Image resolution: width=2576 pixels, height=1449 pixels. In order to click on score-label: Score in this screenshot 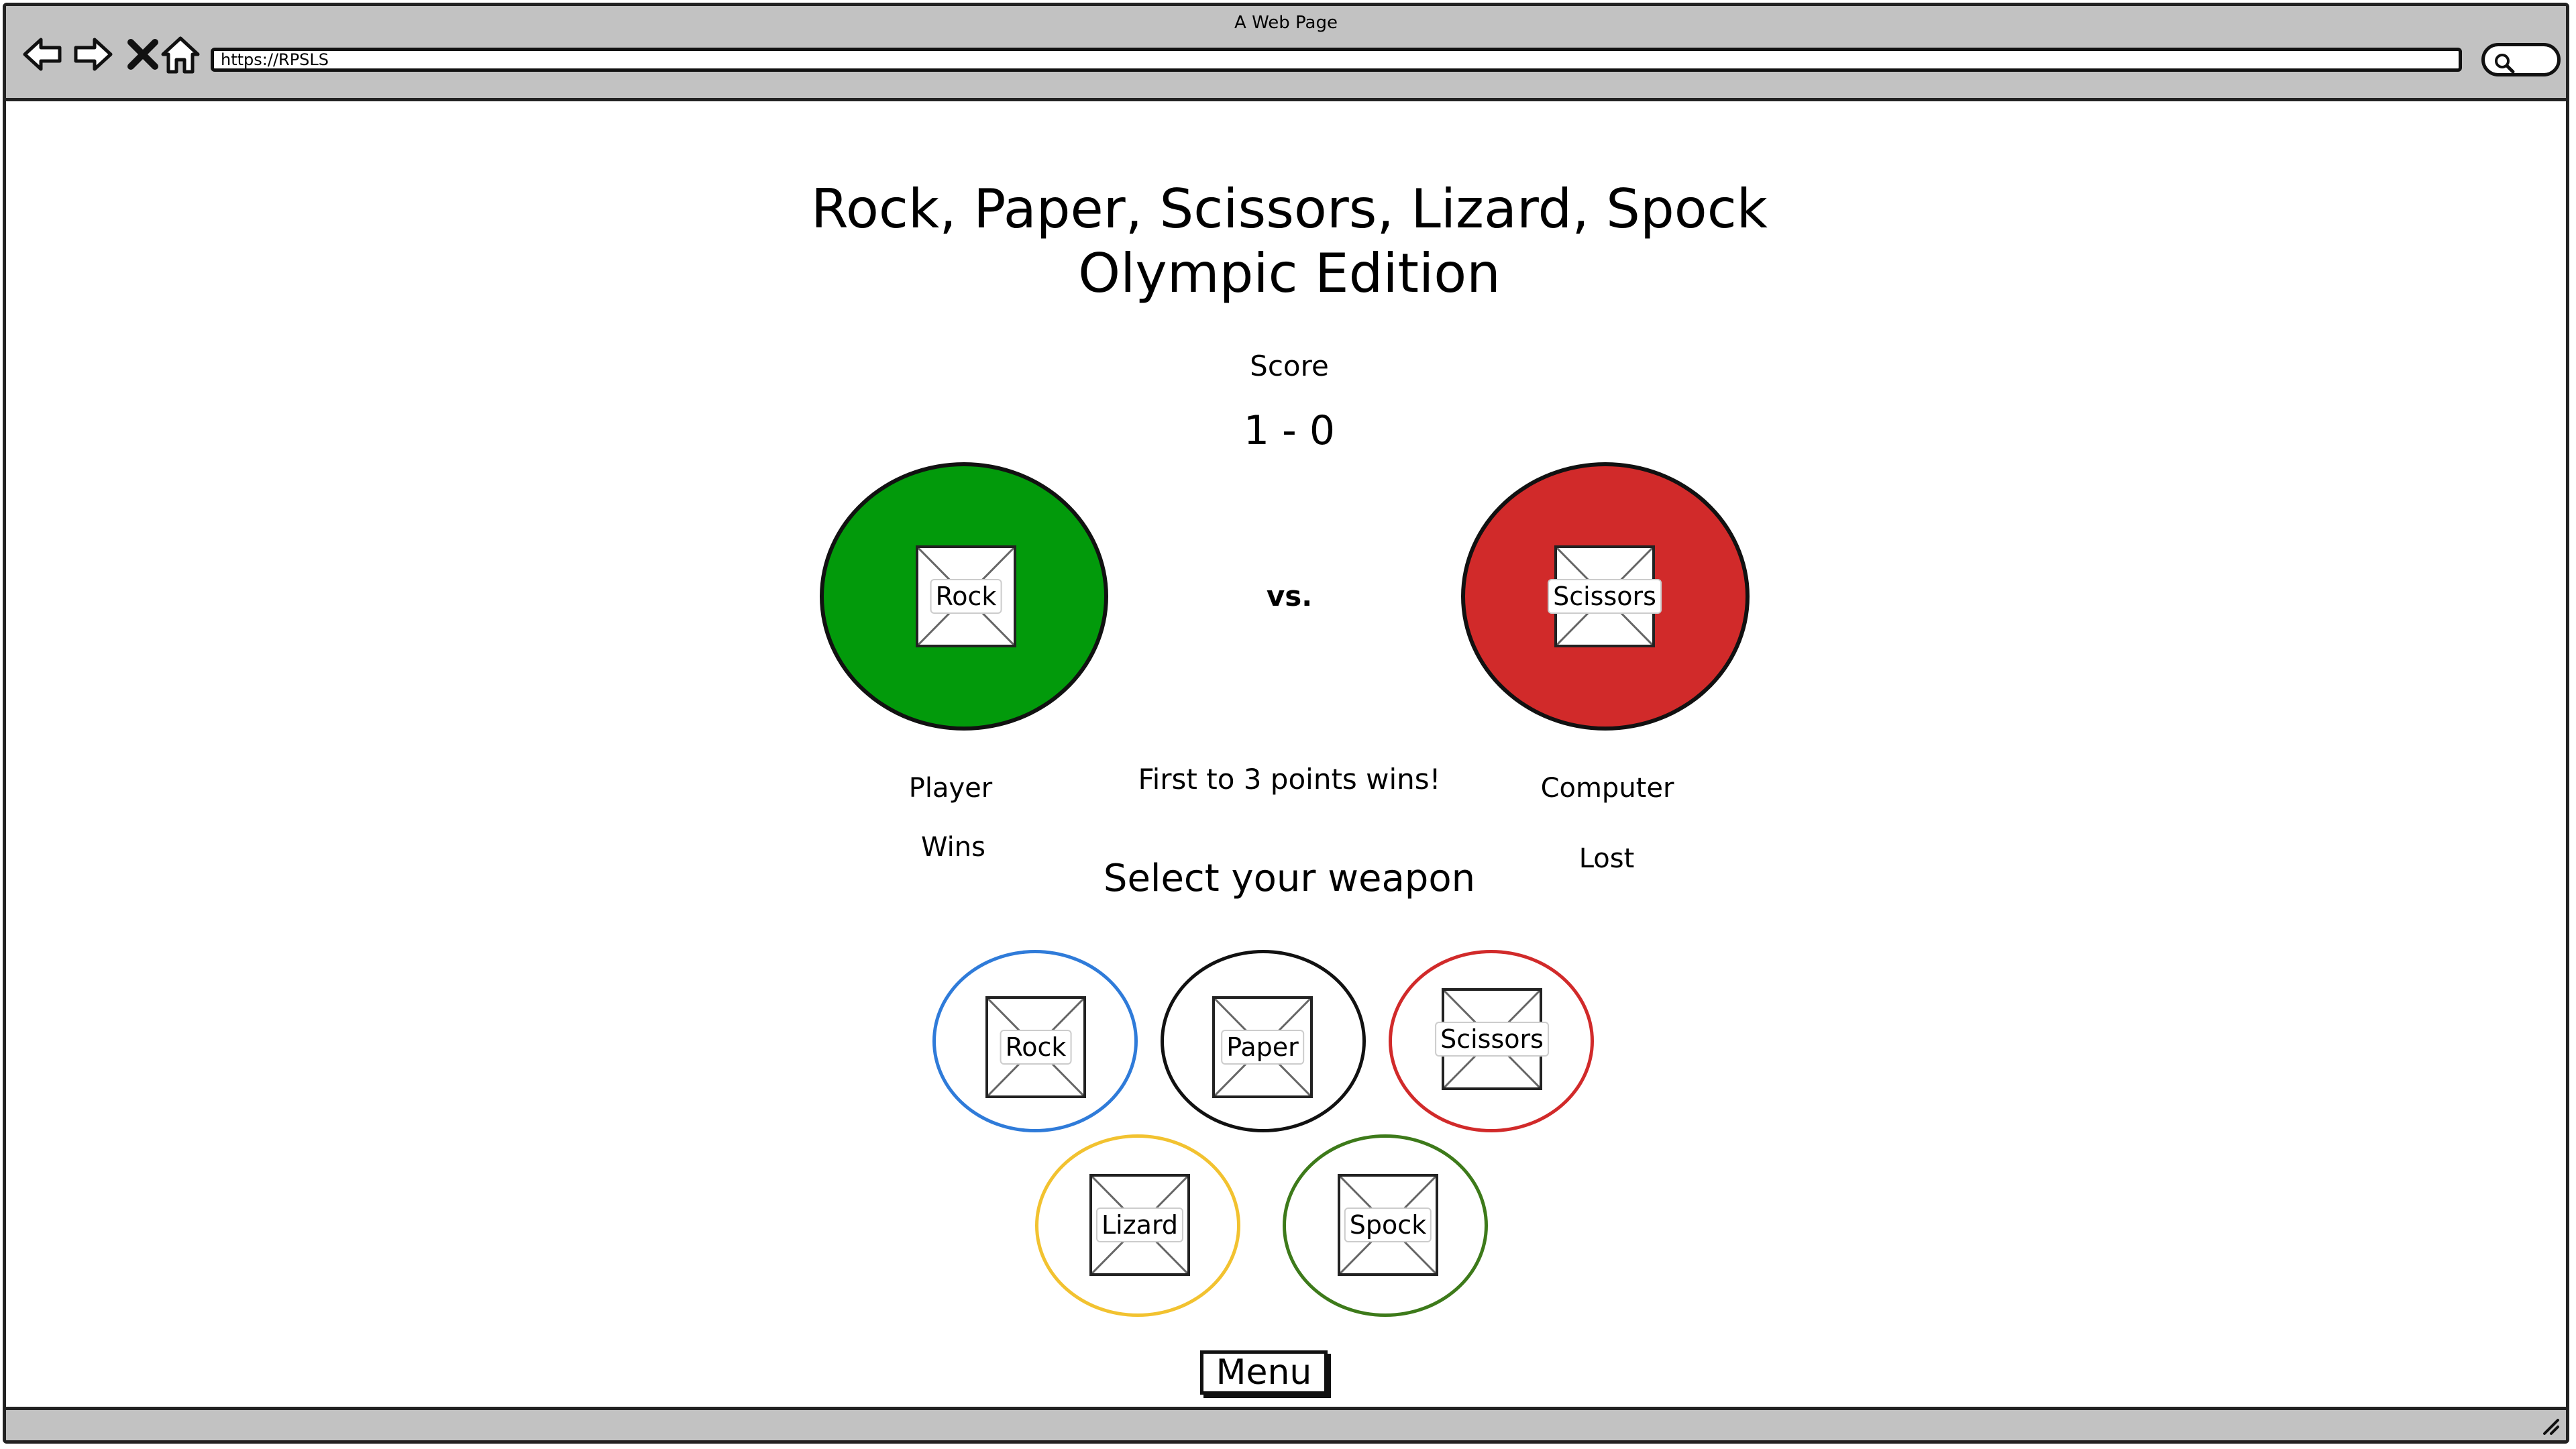, I will do `click(1289, 366)`.